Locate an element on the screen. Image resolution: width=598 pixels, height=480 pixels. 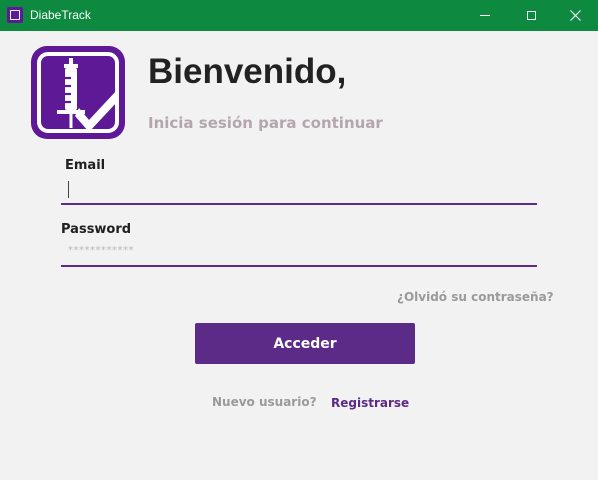
text-caret is located at coordinates (68, 189).